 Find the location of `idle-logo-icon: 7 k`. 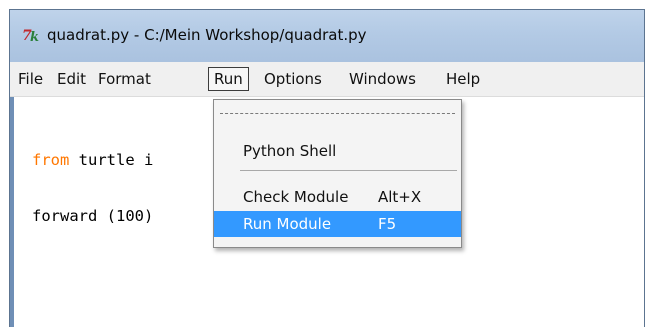

idle-logo-icon: 7 k is located at coordinates (30, 35).